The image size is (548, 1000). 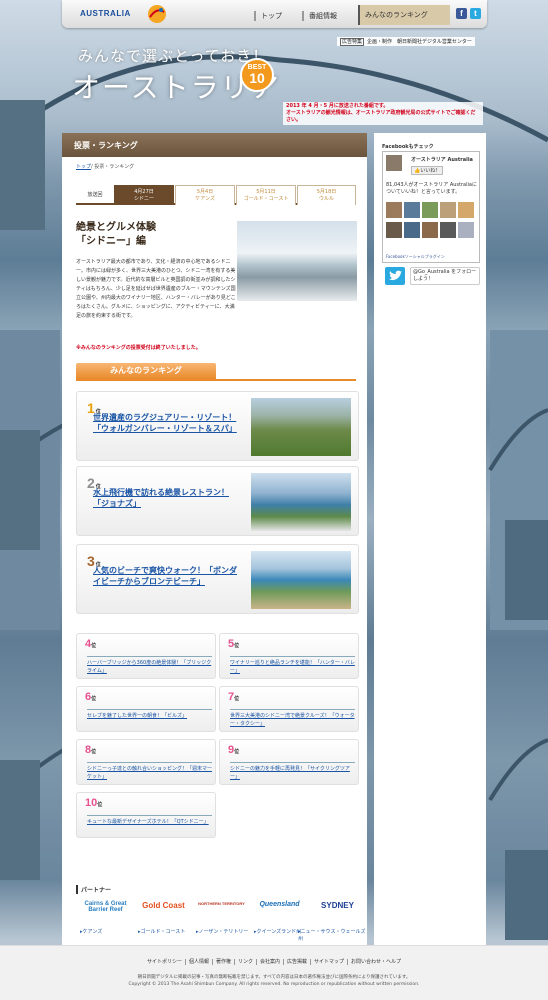 What do you see at coordinates (408, 147) in the screenshot?
I see `facebook-heading: Facebookもチェック` at bounding box center [408, 147].